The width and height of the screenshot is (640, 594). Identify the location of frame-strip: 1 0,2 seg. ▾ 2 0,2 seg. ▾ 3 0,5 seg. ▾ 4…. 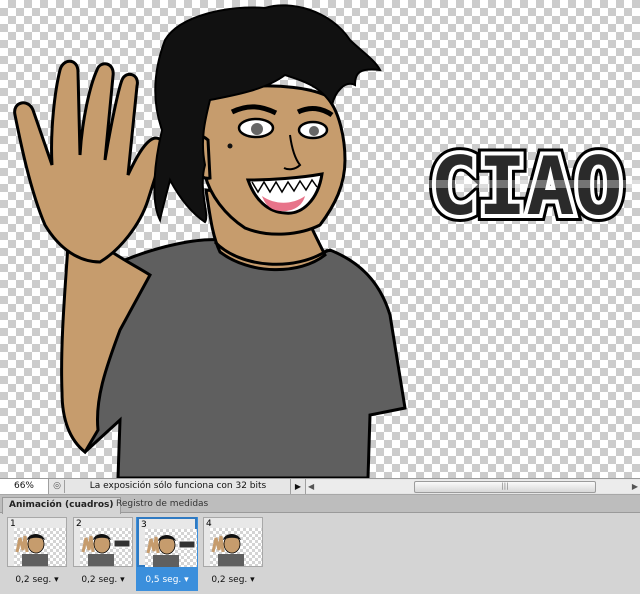
(320, 555).